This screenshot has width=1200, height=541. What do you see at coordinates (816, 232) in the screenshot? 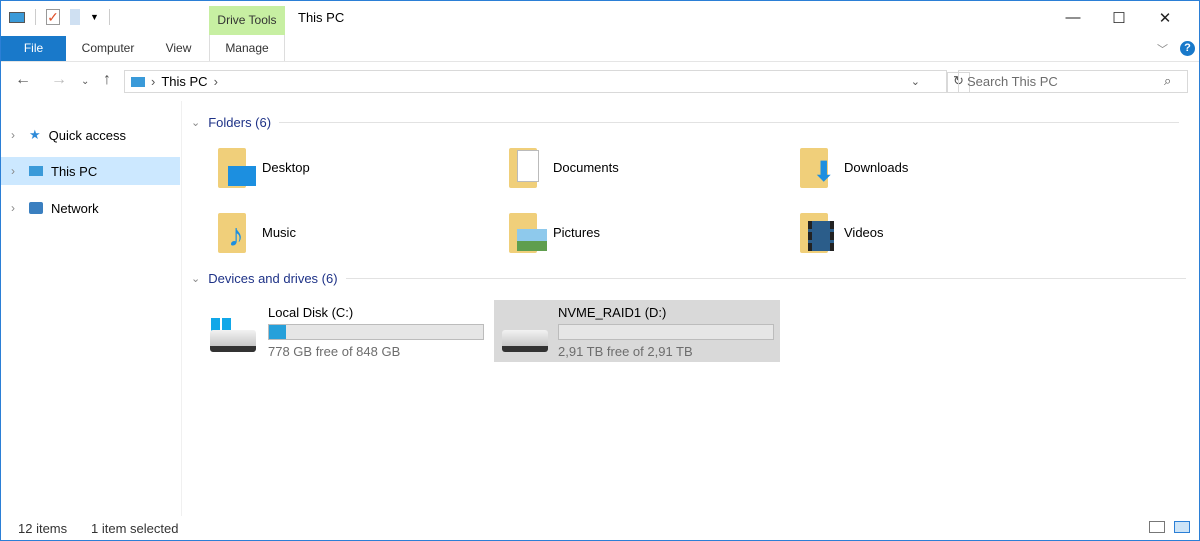
I see `videos-folder-icon` at bounding box center [816, 232].